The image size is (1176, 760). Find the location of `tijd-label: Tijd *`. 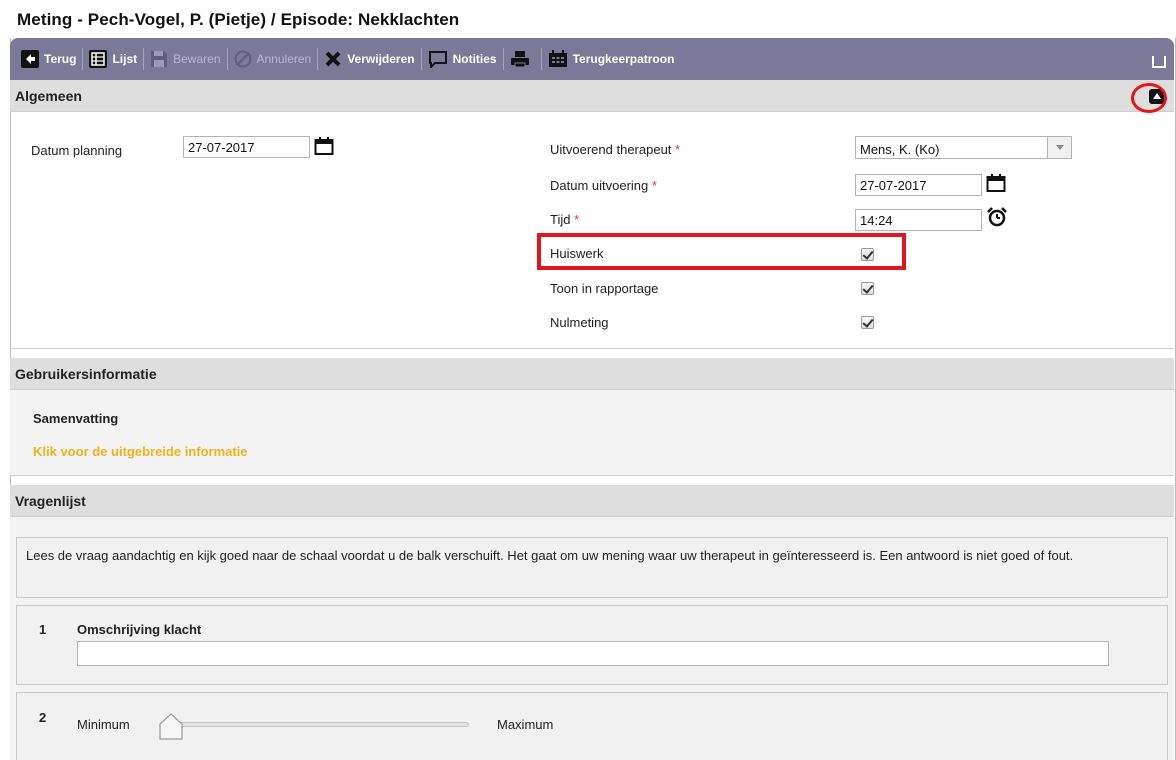

tijd-label: Tijd * is located at coordinates (564, 219).